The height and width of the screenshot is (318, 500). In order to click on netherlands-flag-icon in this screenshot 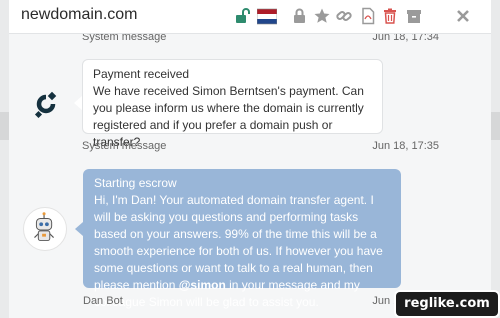, I will do `click(267, 16)`.